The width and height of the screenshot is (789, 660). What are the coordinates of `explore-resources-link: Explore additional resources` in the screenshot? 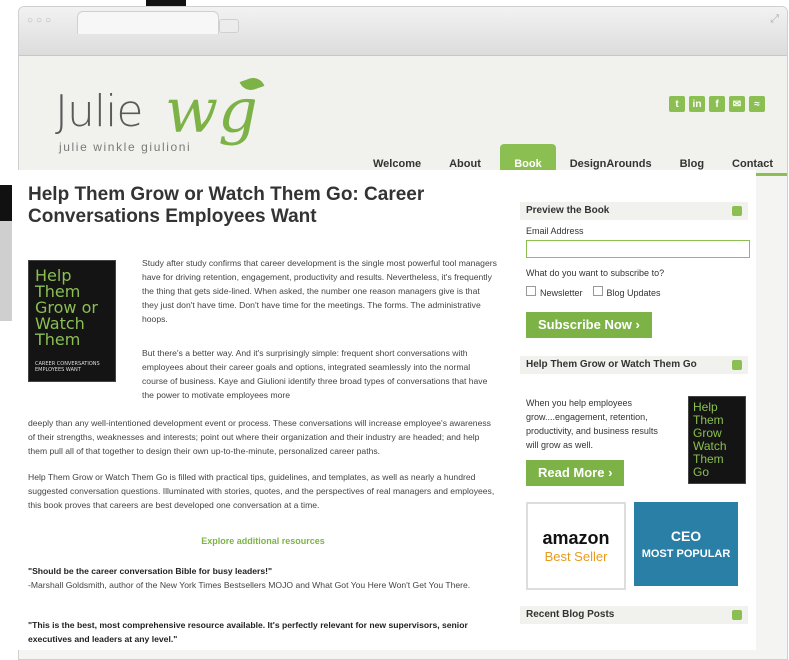 It's located at (263, 541).